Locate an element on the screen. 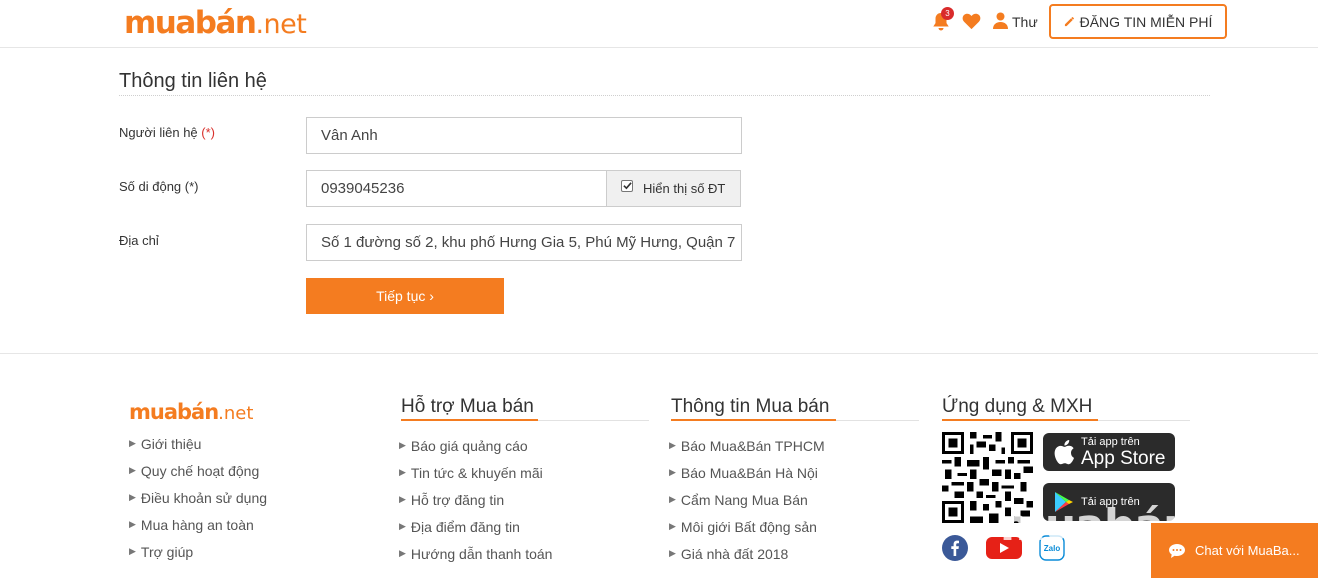  footer-link-label: Báo giá quảng cáo is located at coordinates (469, 445).